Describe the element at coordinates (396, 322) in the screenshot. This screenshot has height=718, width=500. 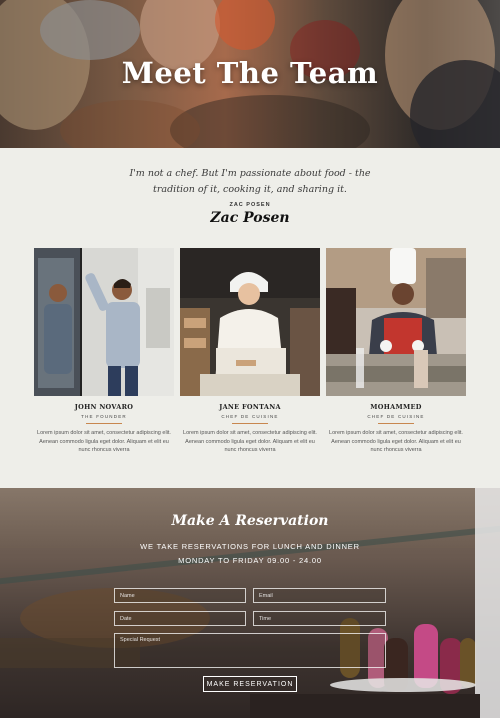
I see `team-photo-mohammed` at that location.